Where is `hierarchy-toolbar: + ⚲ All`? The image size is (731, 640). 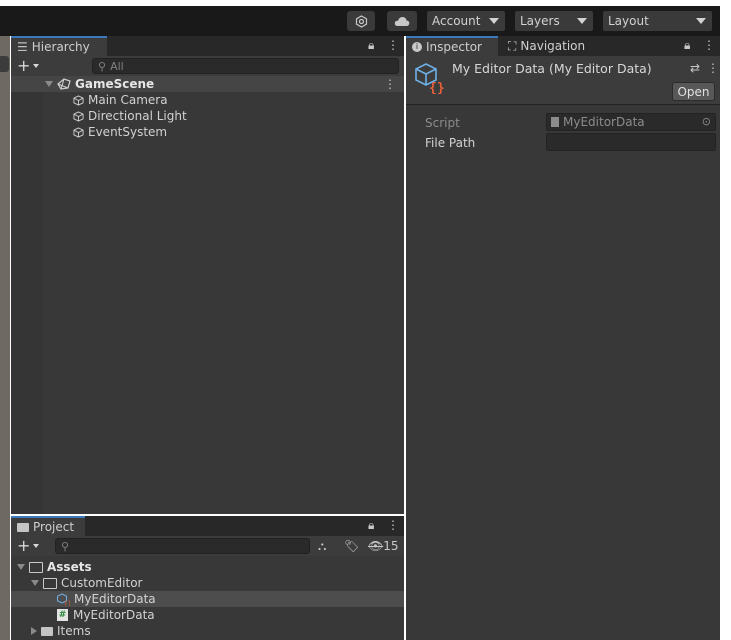
hierarchy-toolbar: + ⚲ All is located at coordinates (207, 66).